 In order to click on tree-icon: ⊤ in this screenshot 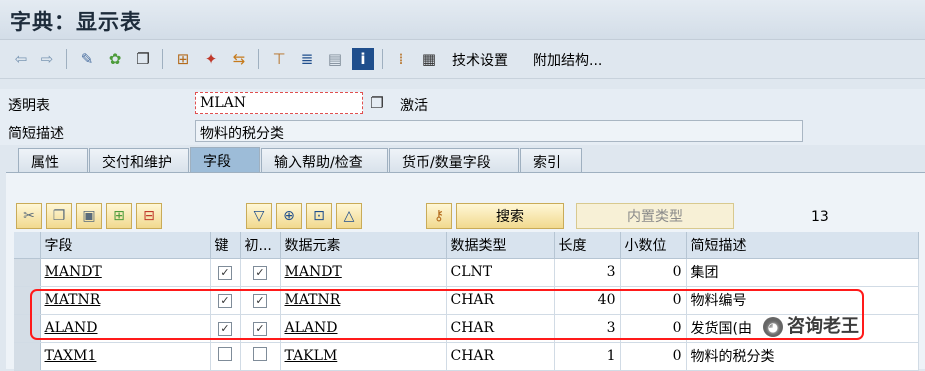, I will do `click(279, 59)`.